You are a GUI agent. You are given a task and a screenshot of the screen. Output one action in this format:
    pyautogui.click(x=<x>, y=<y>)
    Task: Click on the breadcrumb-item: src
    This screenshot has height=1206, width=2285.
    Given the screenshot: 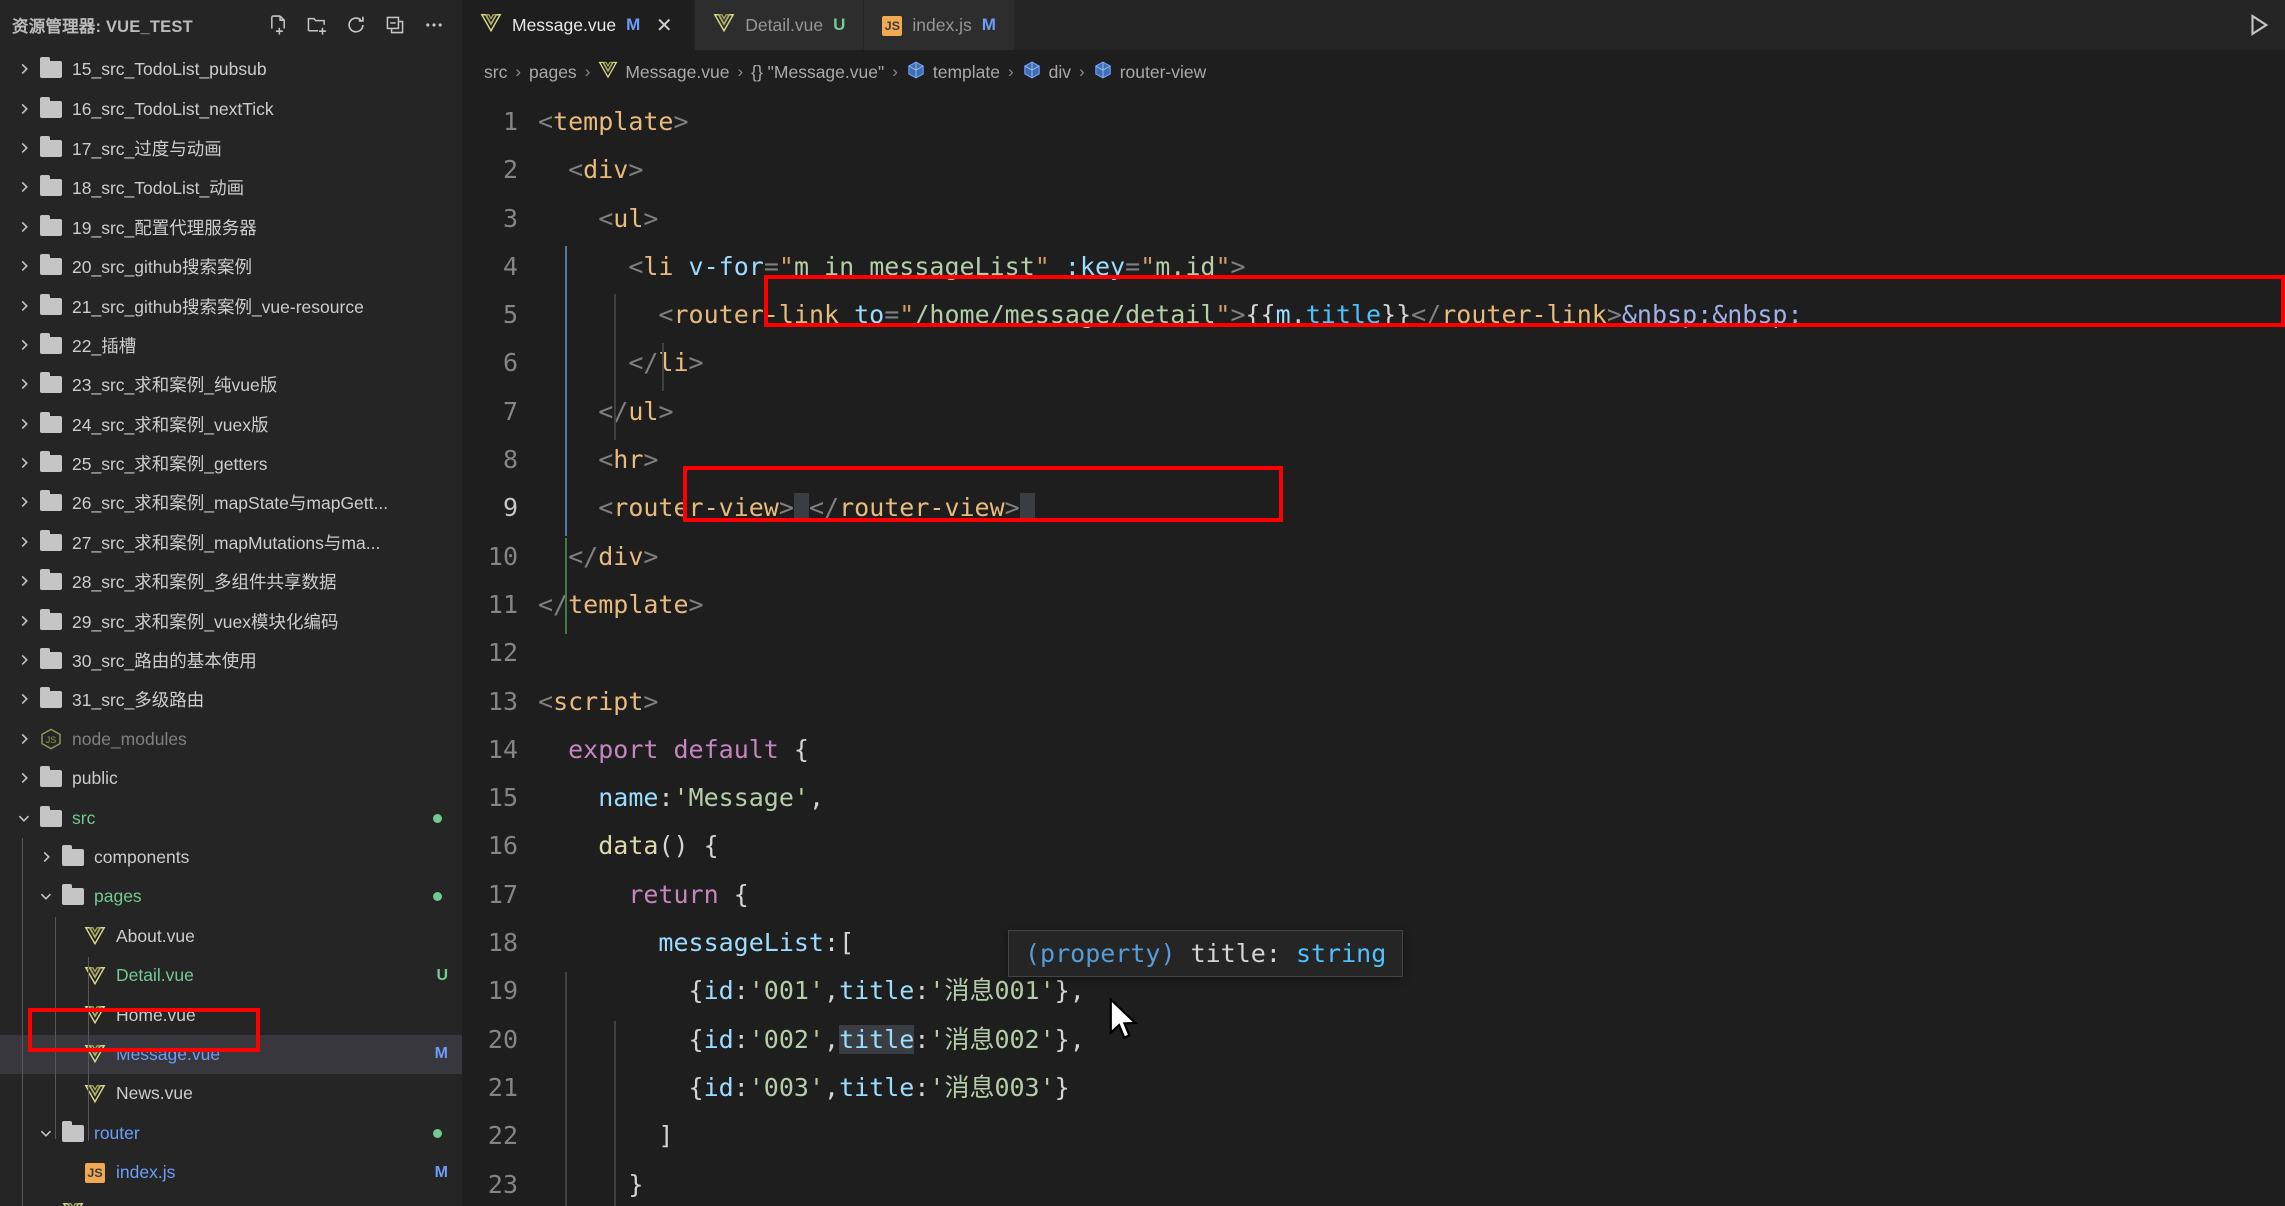 What is the action you would take?
    pyautogui.click(x=495, y=72)
    